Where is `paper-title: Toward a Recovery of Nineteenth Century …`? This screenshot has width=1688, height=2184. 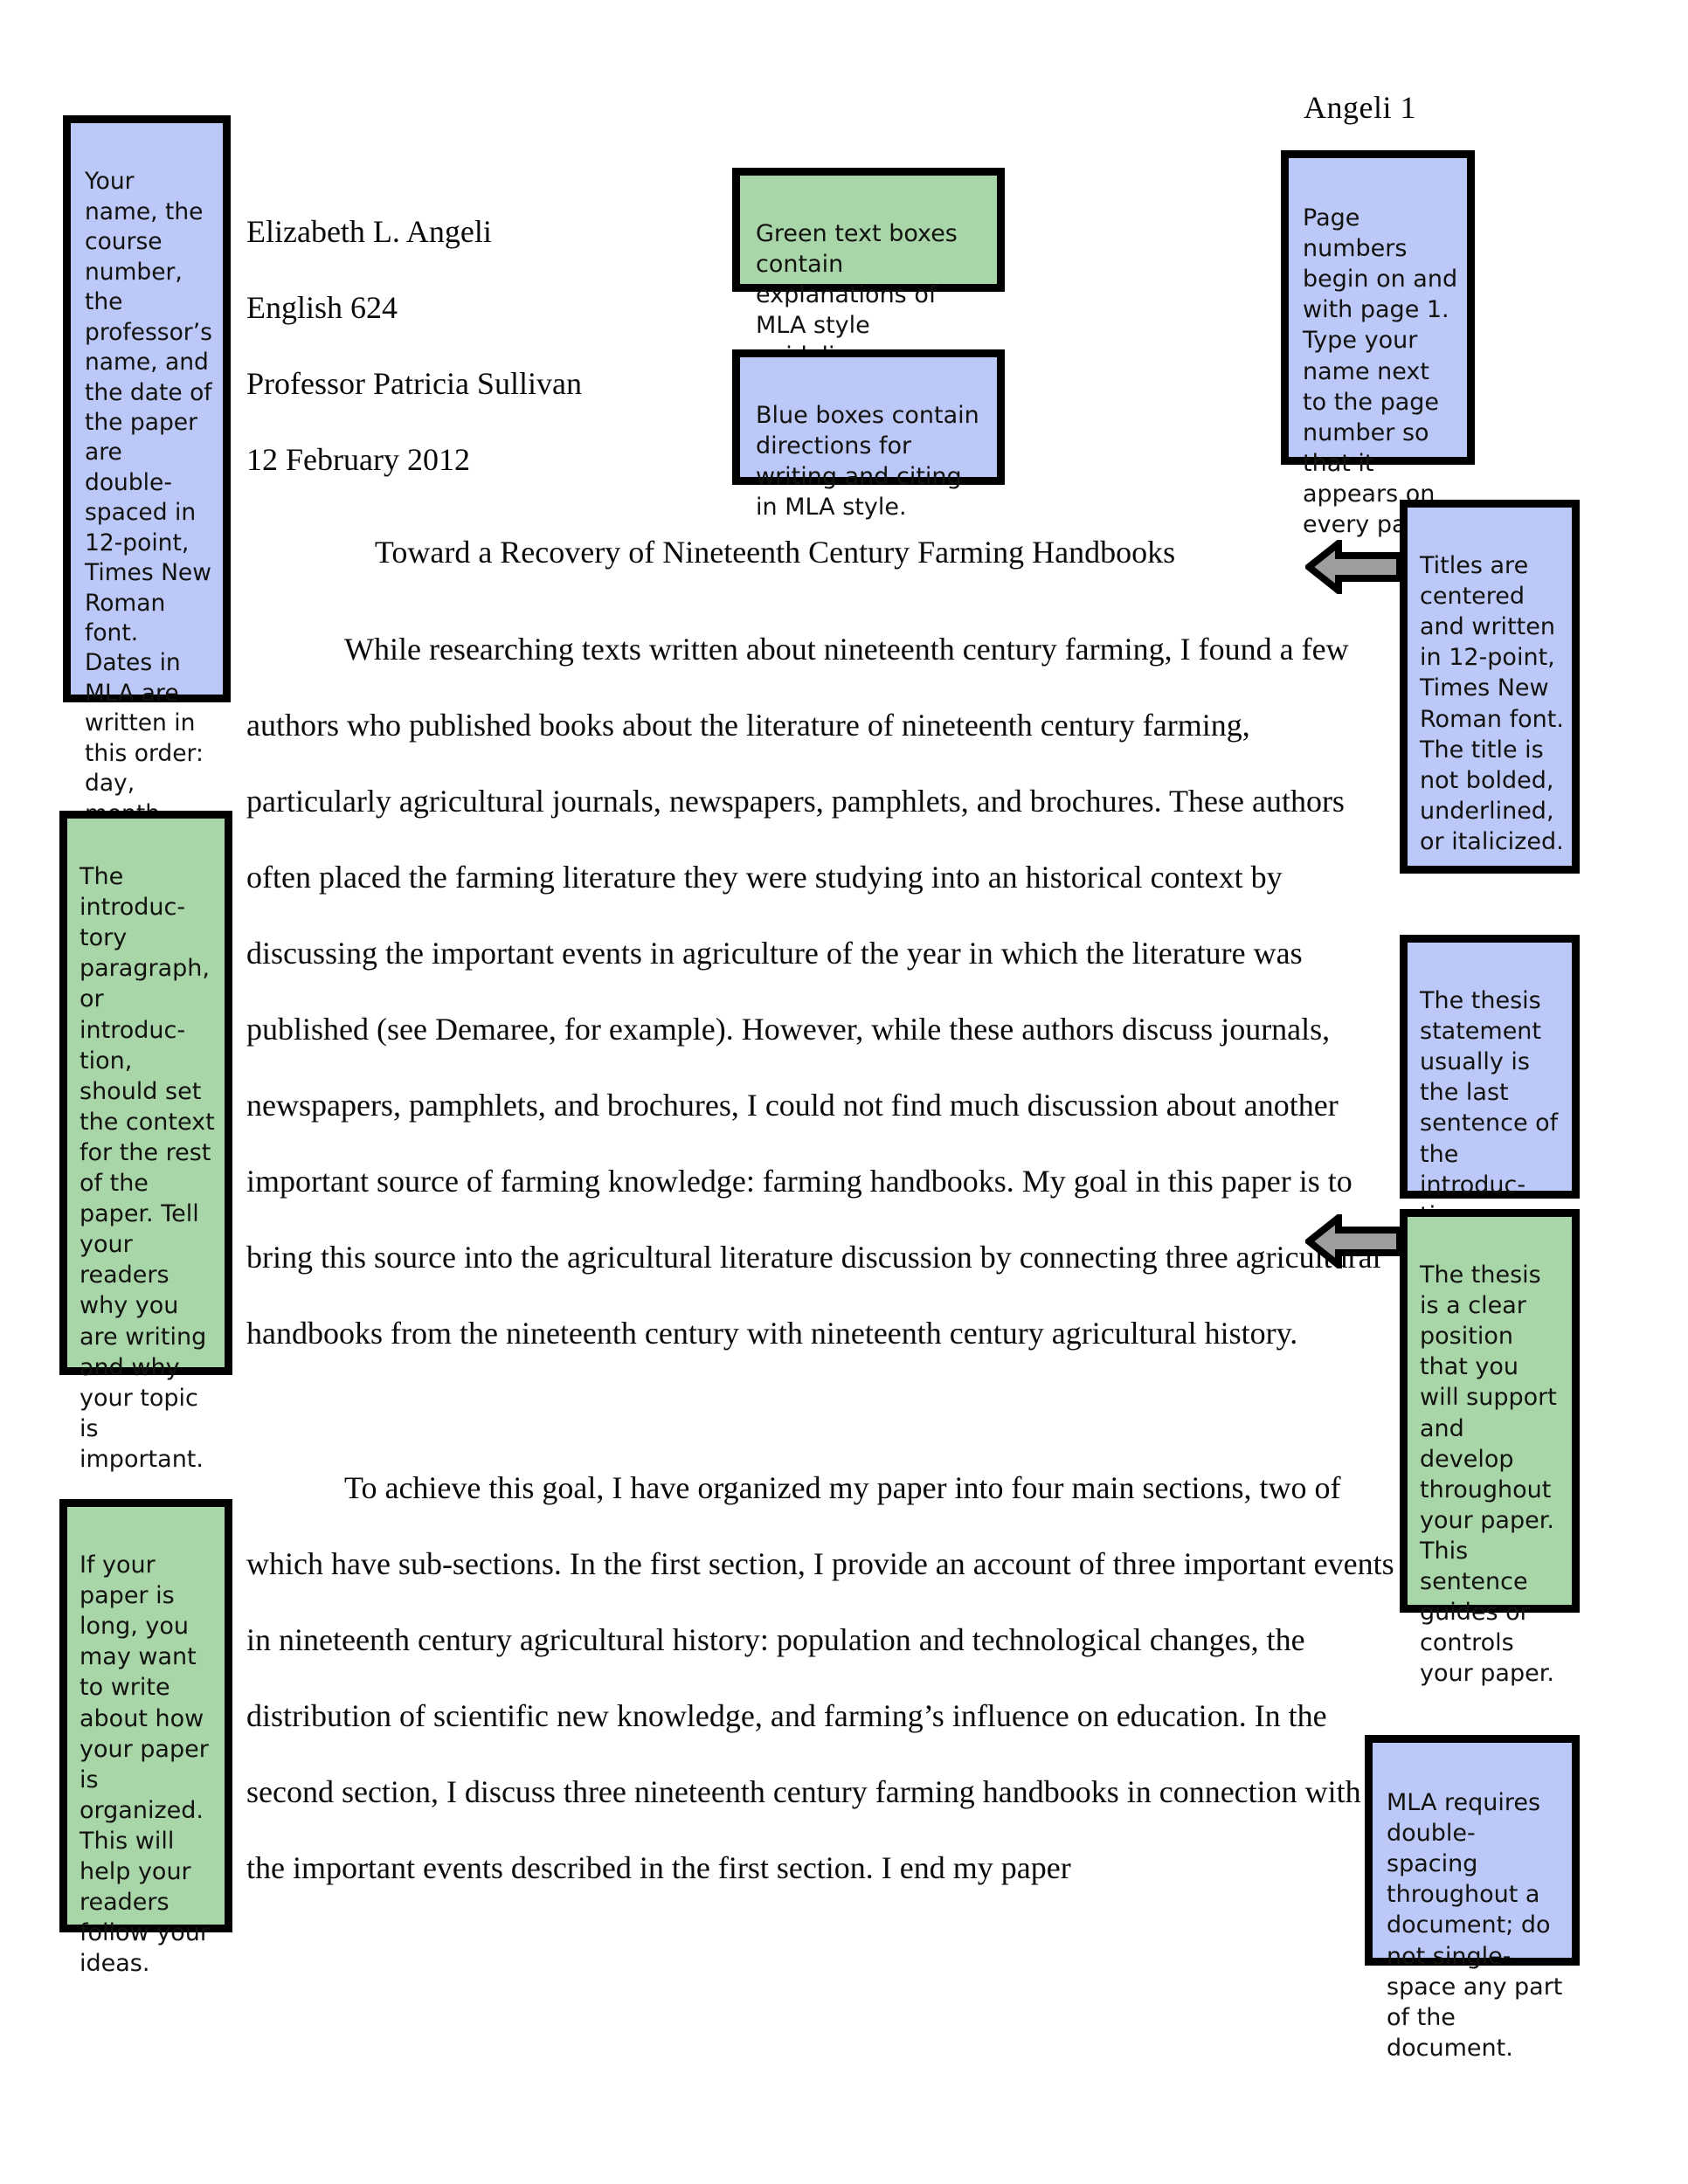 paper-title: Toward a Recovery of Nineteenth Century … is located at coordinates (775, 552).